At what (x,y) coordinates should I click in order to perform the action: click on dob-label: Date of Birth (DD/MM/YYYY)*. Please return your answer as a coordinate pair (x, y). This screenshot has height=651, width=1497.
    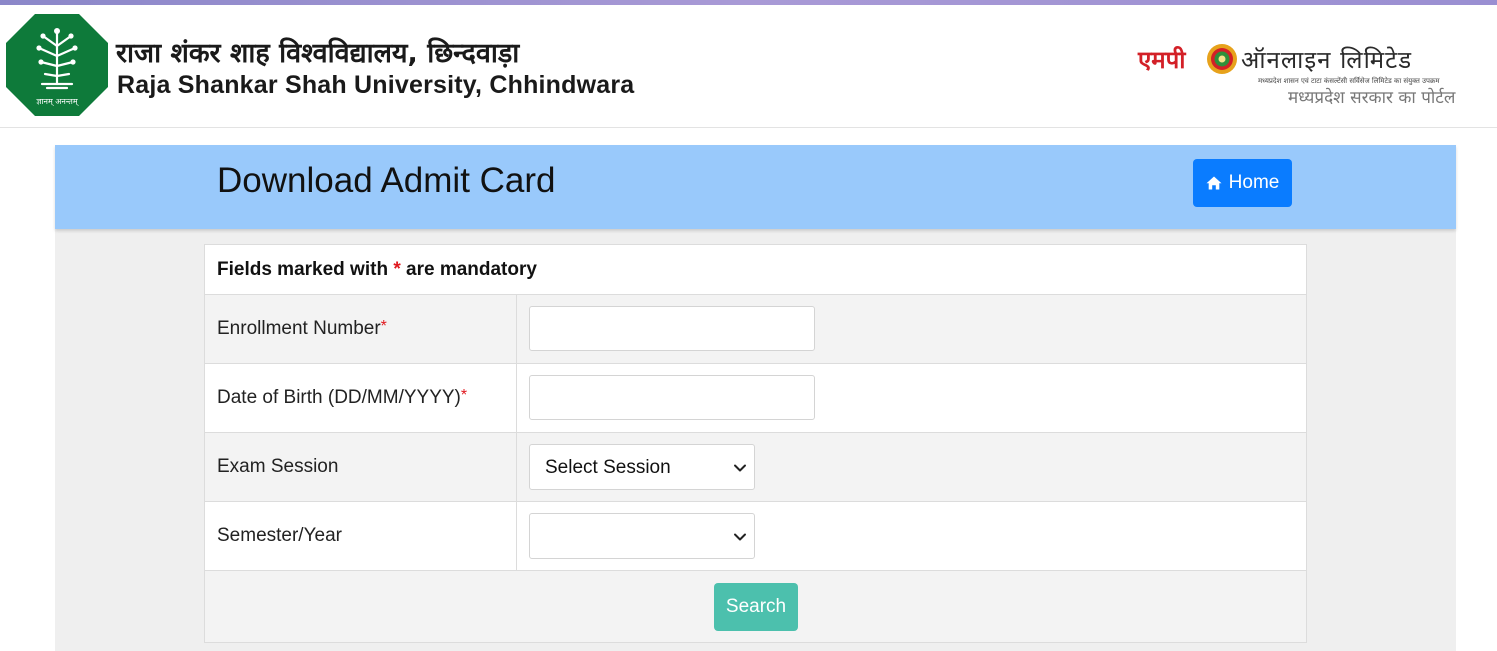
    Looking at the image, I should click on (342, 397).